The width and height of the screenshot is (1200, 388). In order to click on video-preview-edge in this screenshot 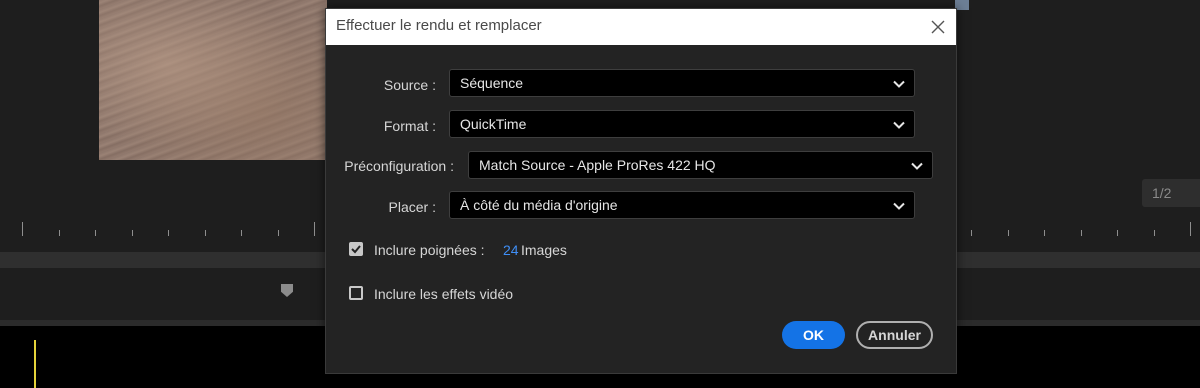, I will do `click(962, 5)`.